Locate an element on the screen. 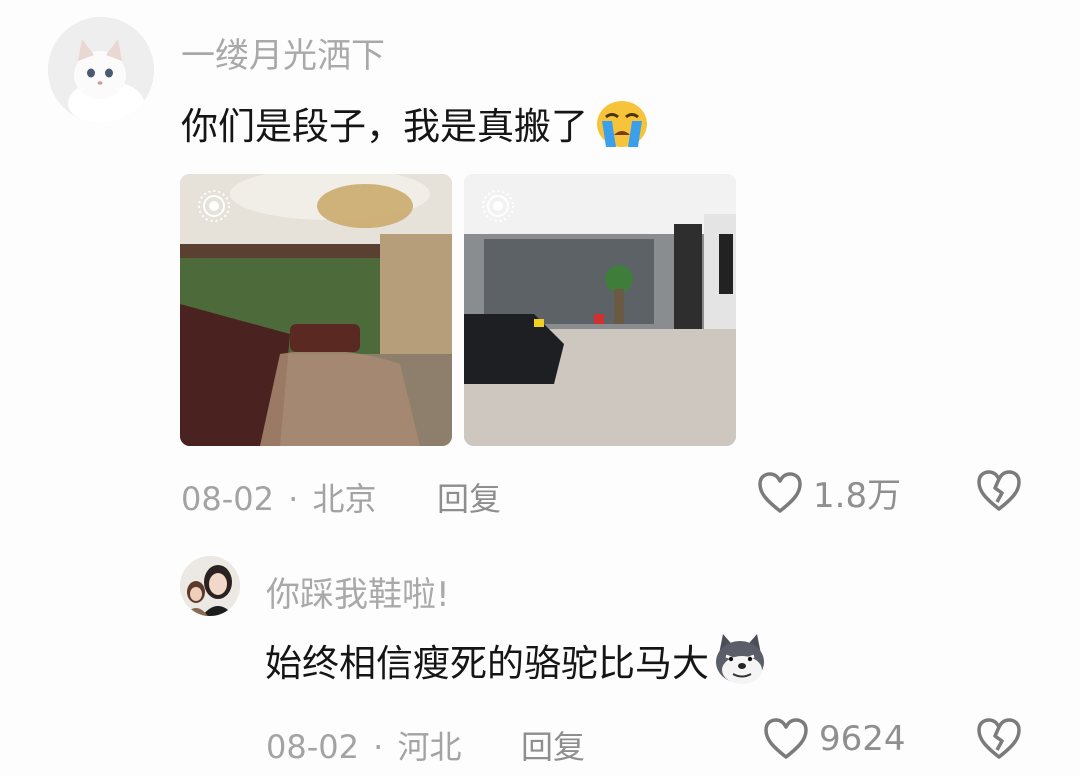 The height and width of the screenshot is (775, 1080). husky-dog-icon is located at coordinates (740, 660).